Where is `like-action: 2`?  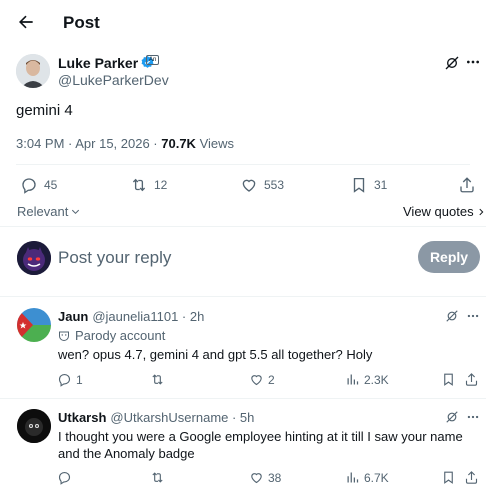
like-action: 2 is located at coordinates (262, 379).